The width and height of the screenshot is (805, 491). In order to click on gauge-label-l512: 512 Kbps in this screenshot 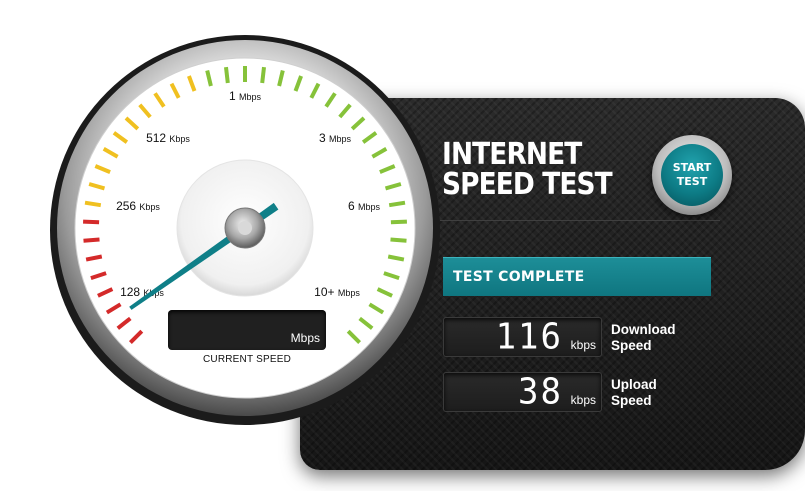, I will do `click(168, 138)`.